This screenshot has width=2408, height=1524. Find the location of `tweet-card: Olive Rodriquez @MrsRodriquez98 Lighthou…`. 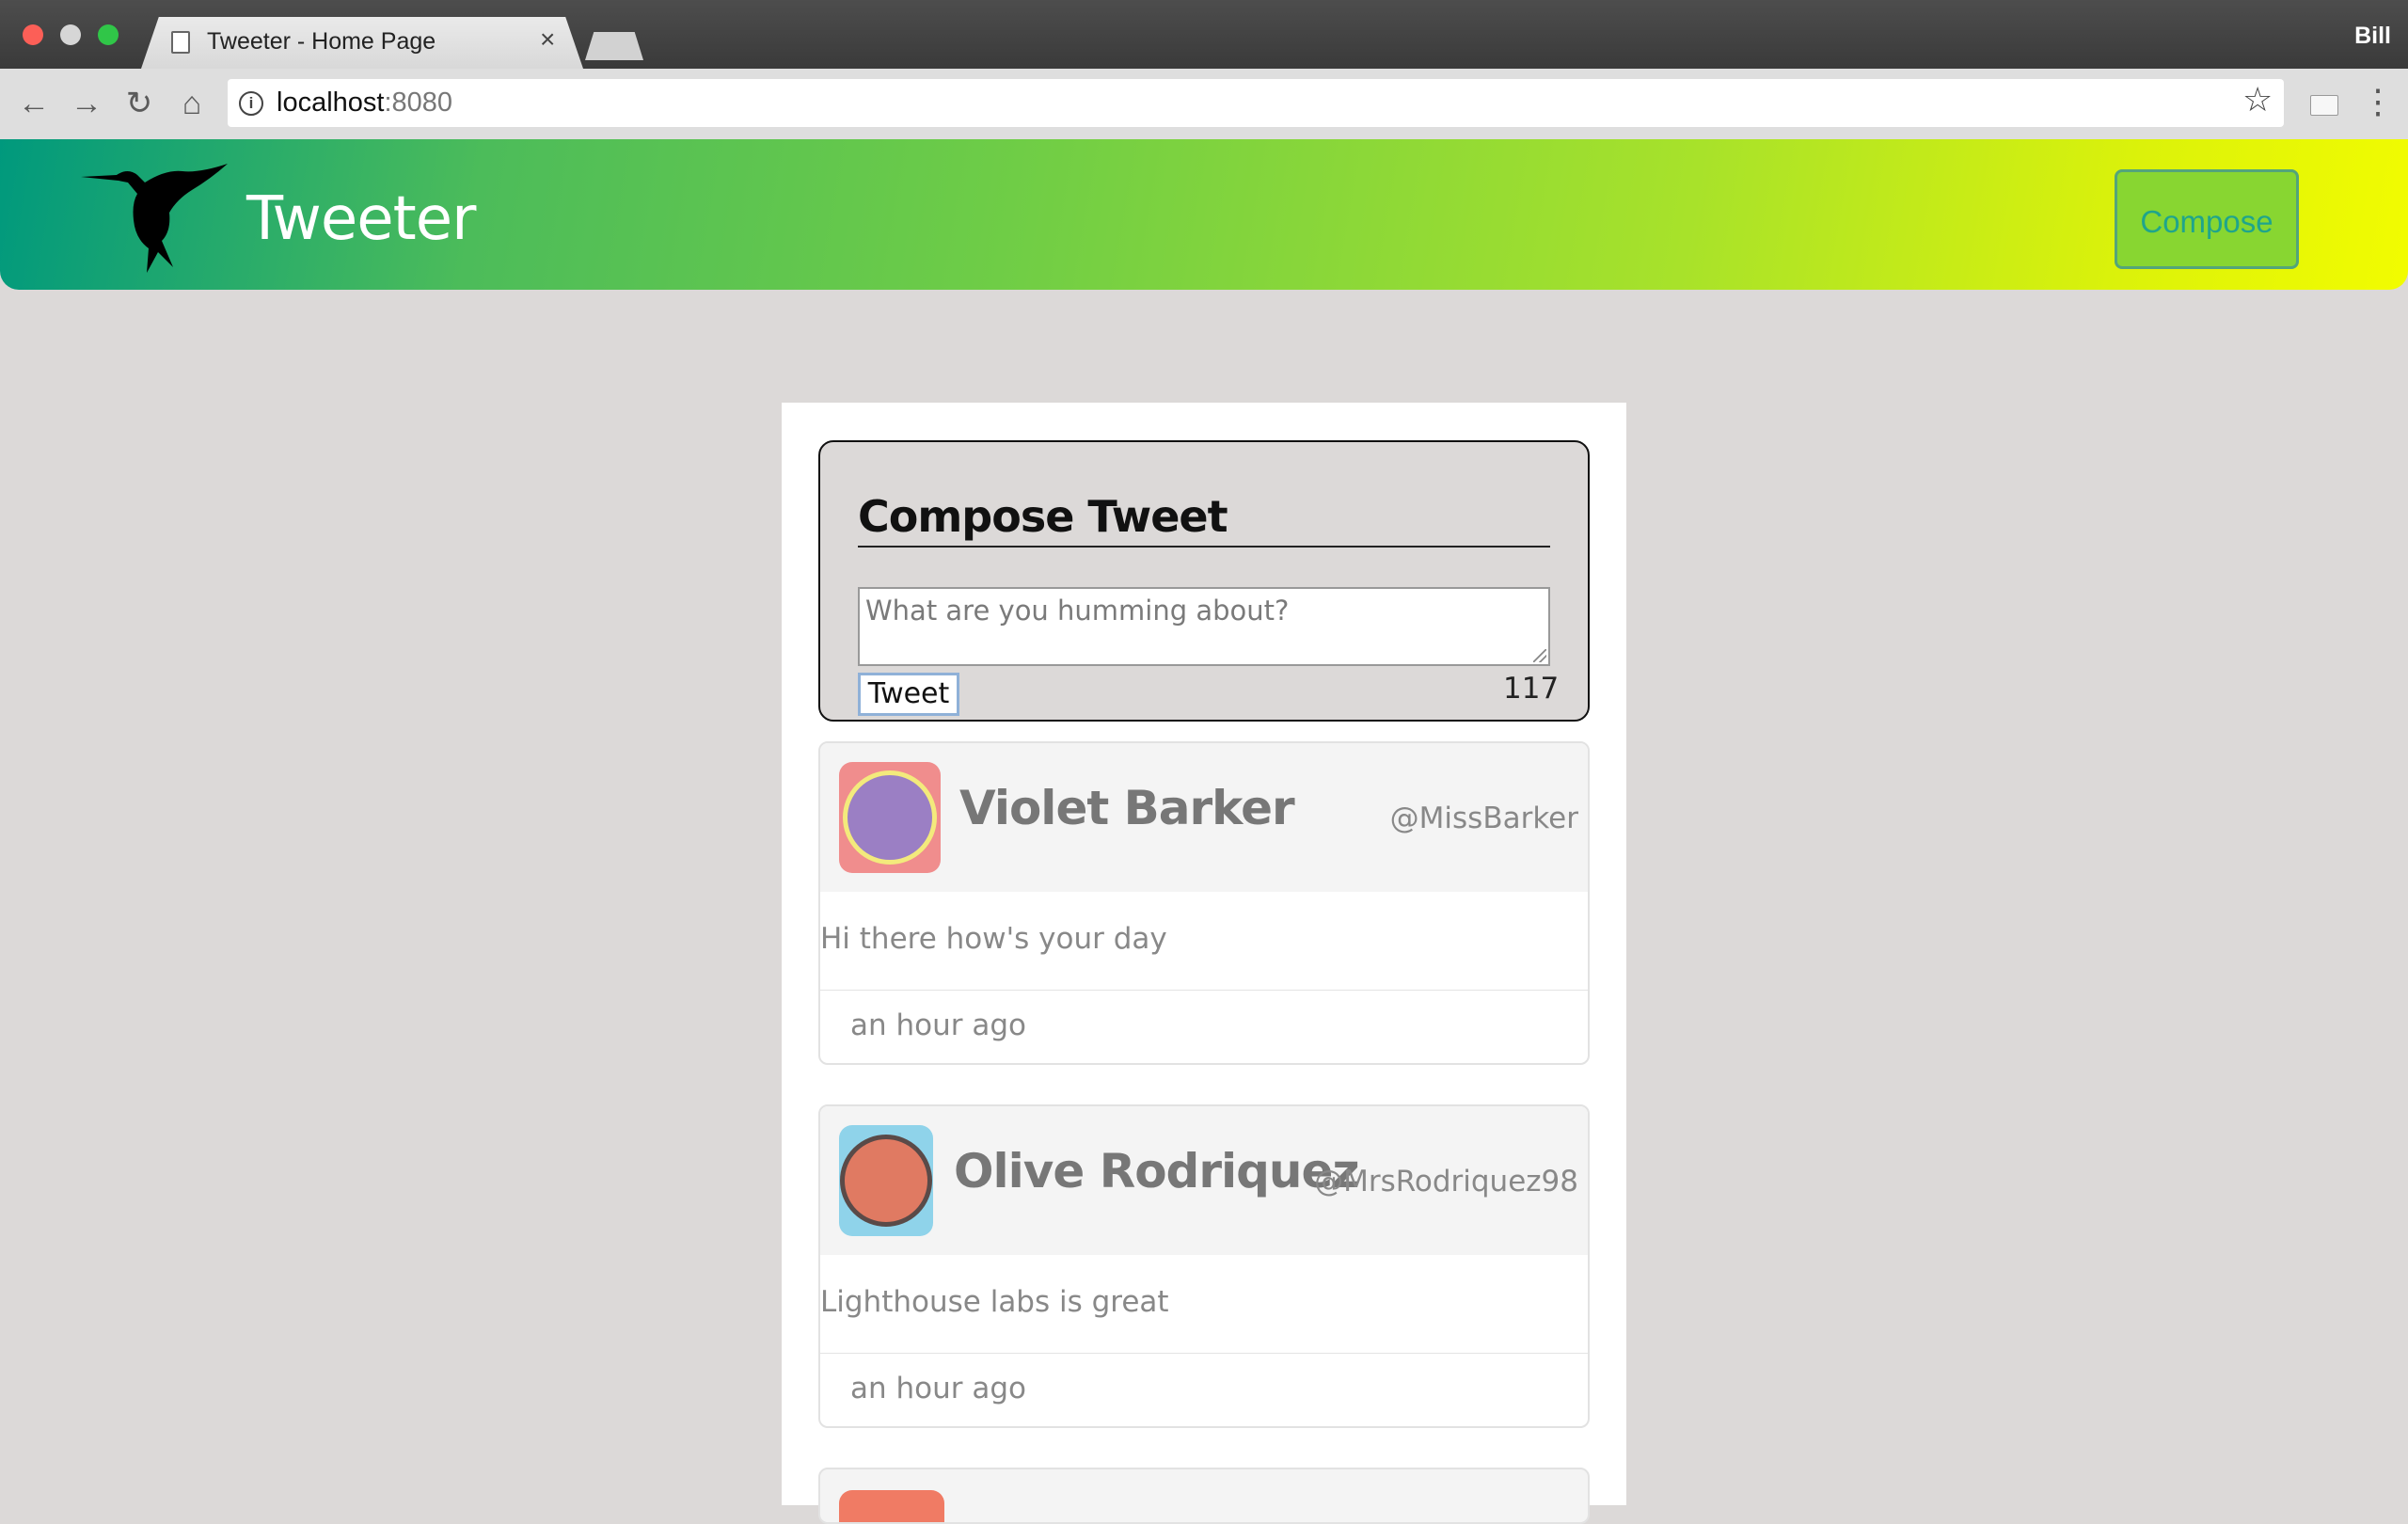

tweet-card: Olive Rodriquez @MrsRodriquez98 Lighthou… is located at coordinates (1204, 1266).